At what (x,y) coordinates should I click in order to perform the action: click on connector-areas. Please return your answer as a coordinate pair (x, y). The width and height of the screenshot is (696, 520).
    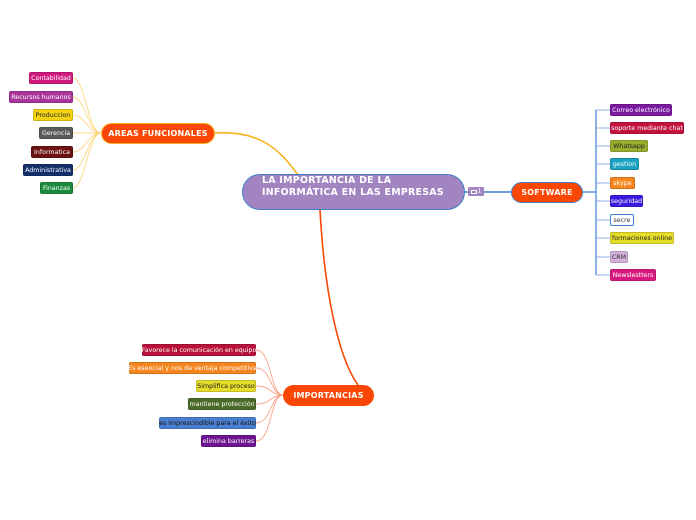
    Looking at the image, I should click on (256, 153).